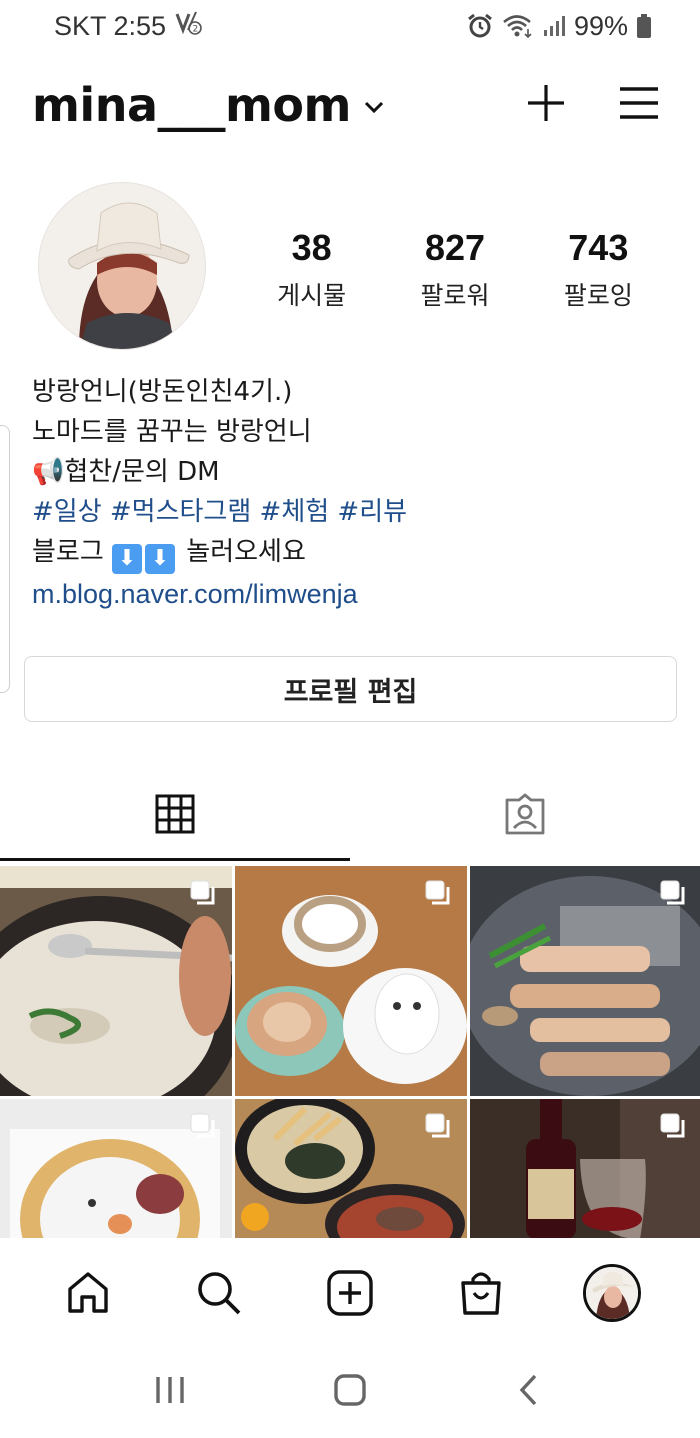 This screenshot has width=700, height=1438. I want to click on system-nav, so click(350, 1392).